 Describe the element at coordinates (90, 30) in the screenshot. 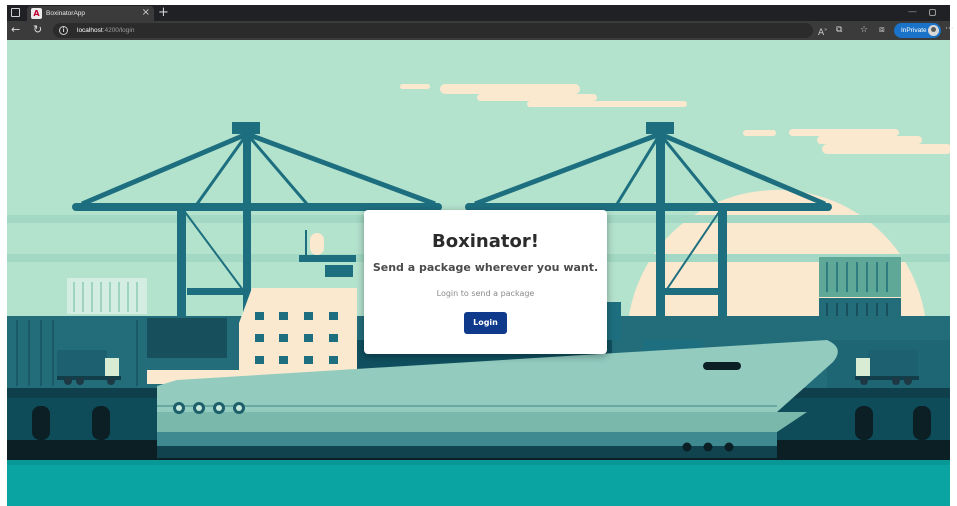

I see `url-host: localhost` at that location.